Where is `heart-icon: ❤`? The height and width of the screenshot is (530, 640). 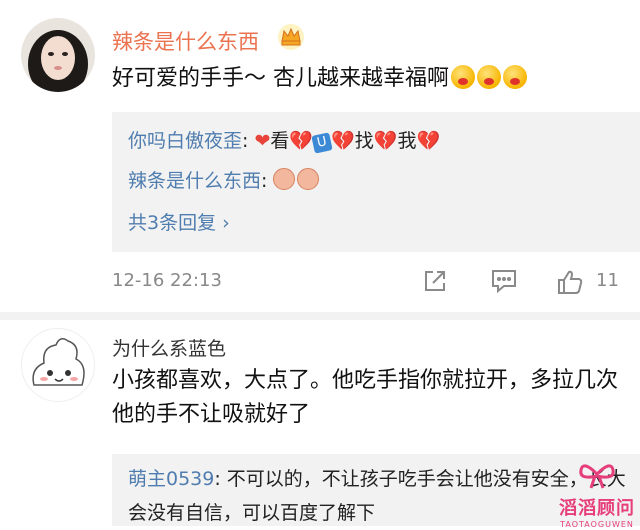 heart-icon: ❤ is located at coordinates (262, 141).